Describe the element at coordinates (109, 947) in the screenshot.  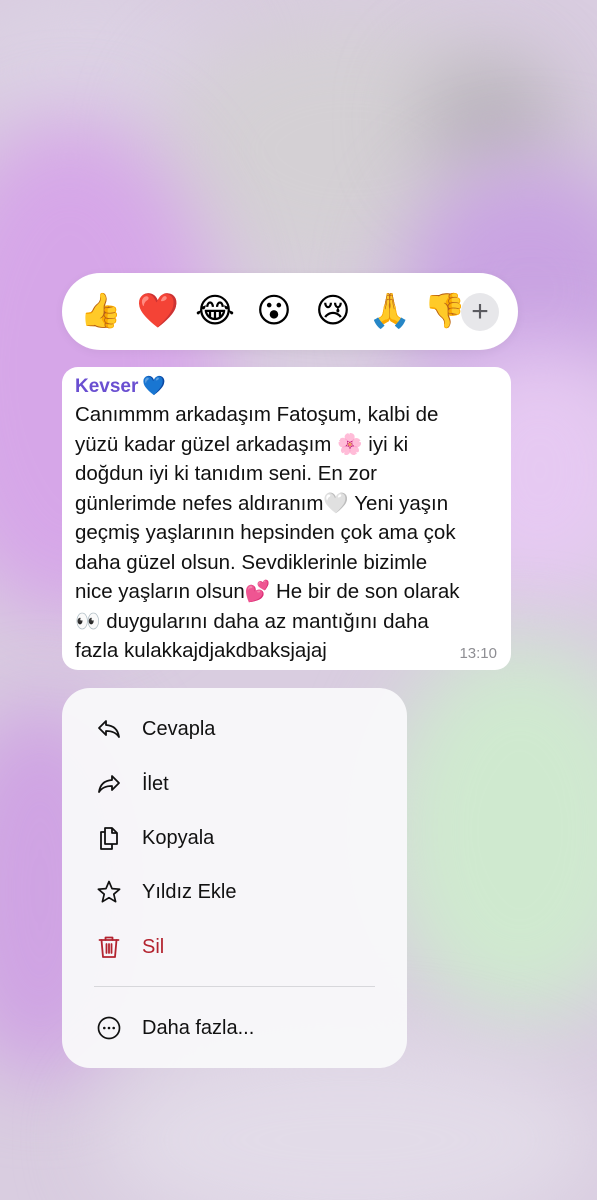
I see `trash-icon` at that location.